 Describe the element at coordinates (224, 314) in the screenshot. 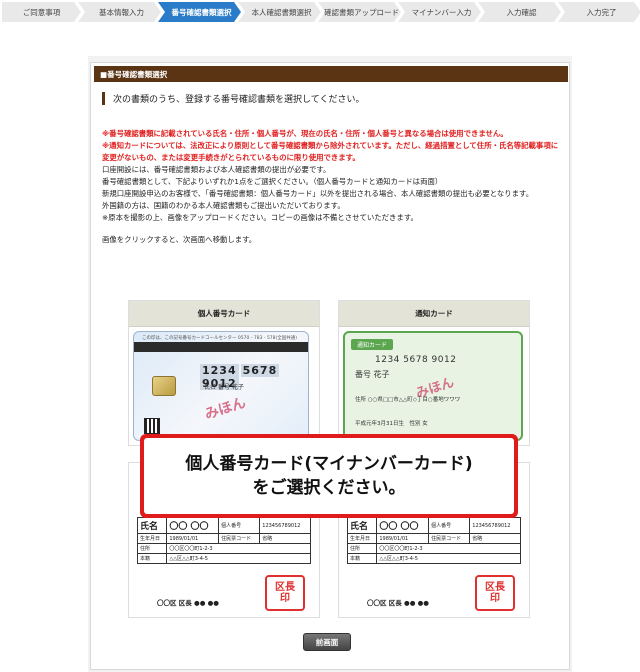

I see `tile-mynumber-card-label: 個人番号カード` at that location.